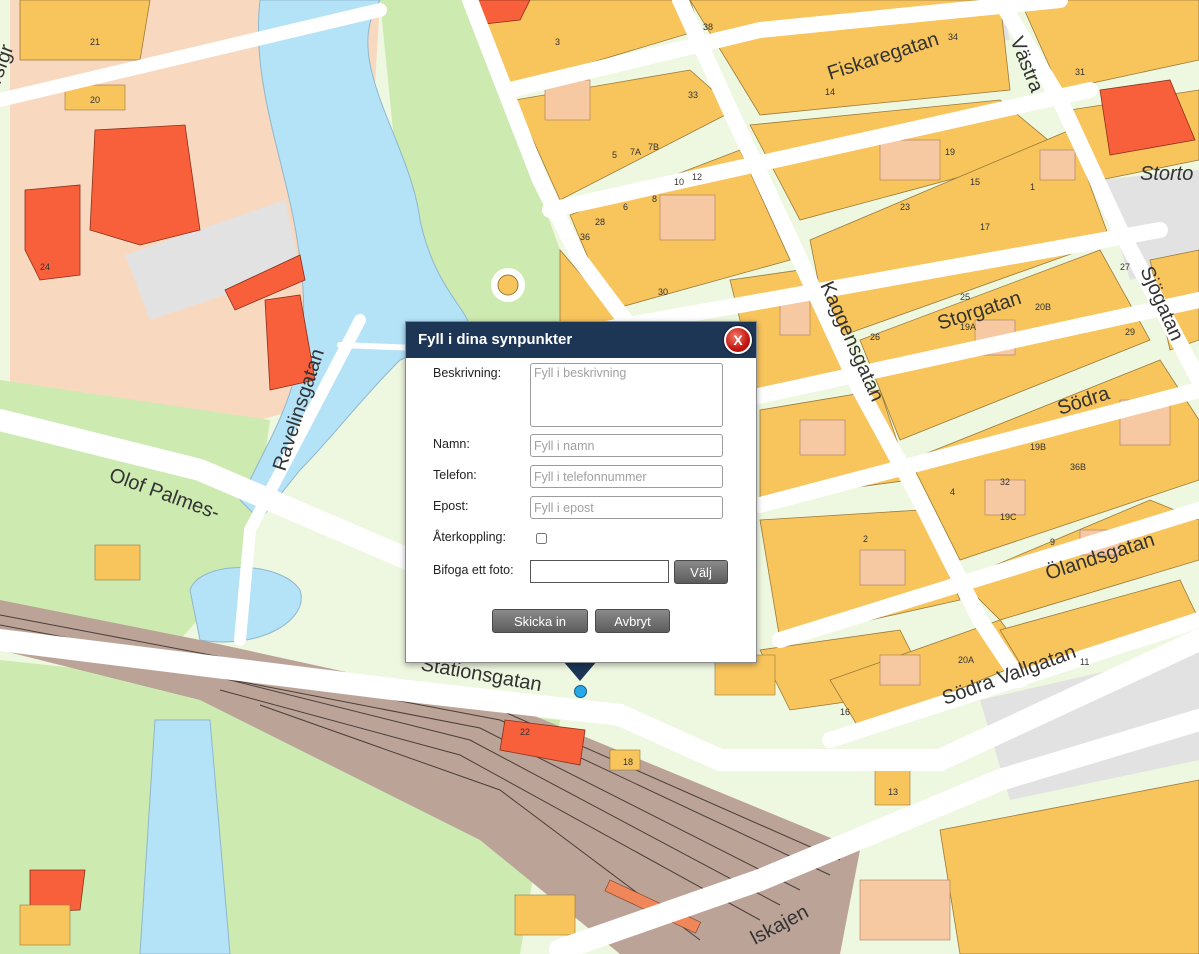 This screenshot has width=1199, height=954. What do you see at coordinates (701, 572) in the screenshot?
I see `choose-file-button: Välj` at bounding box center [701, 572].